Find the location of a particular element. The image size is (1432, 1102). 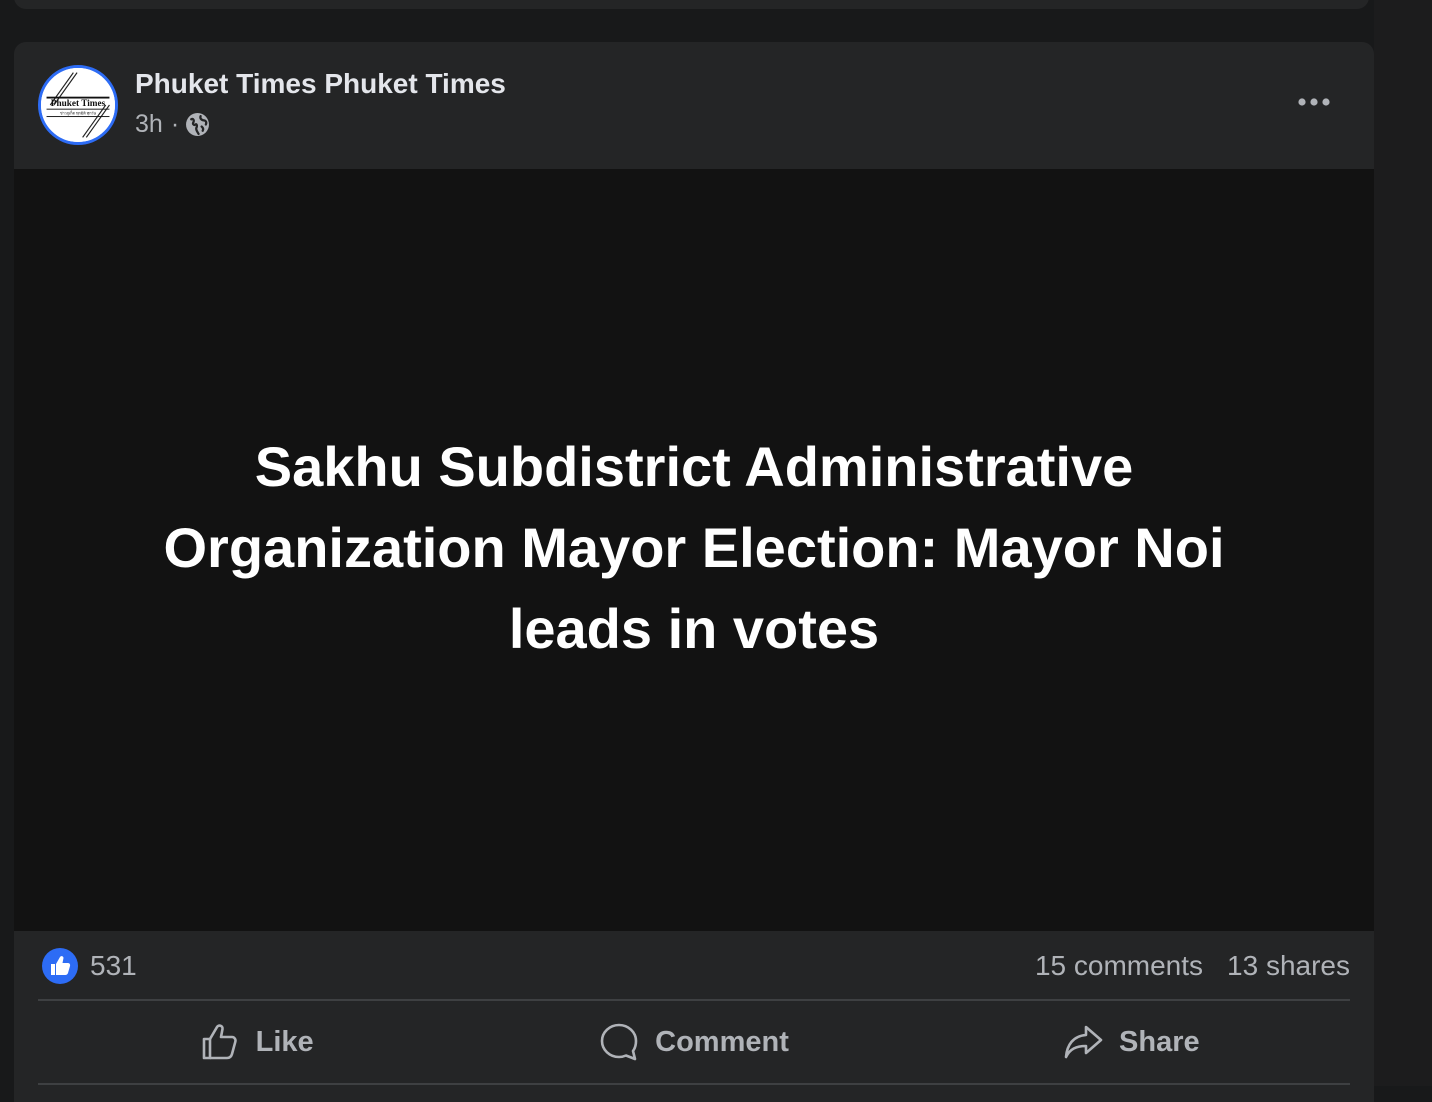

engagement-counts: 15 comments 13 shares is located at coordinates (1192, 966).